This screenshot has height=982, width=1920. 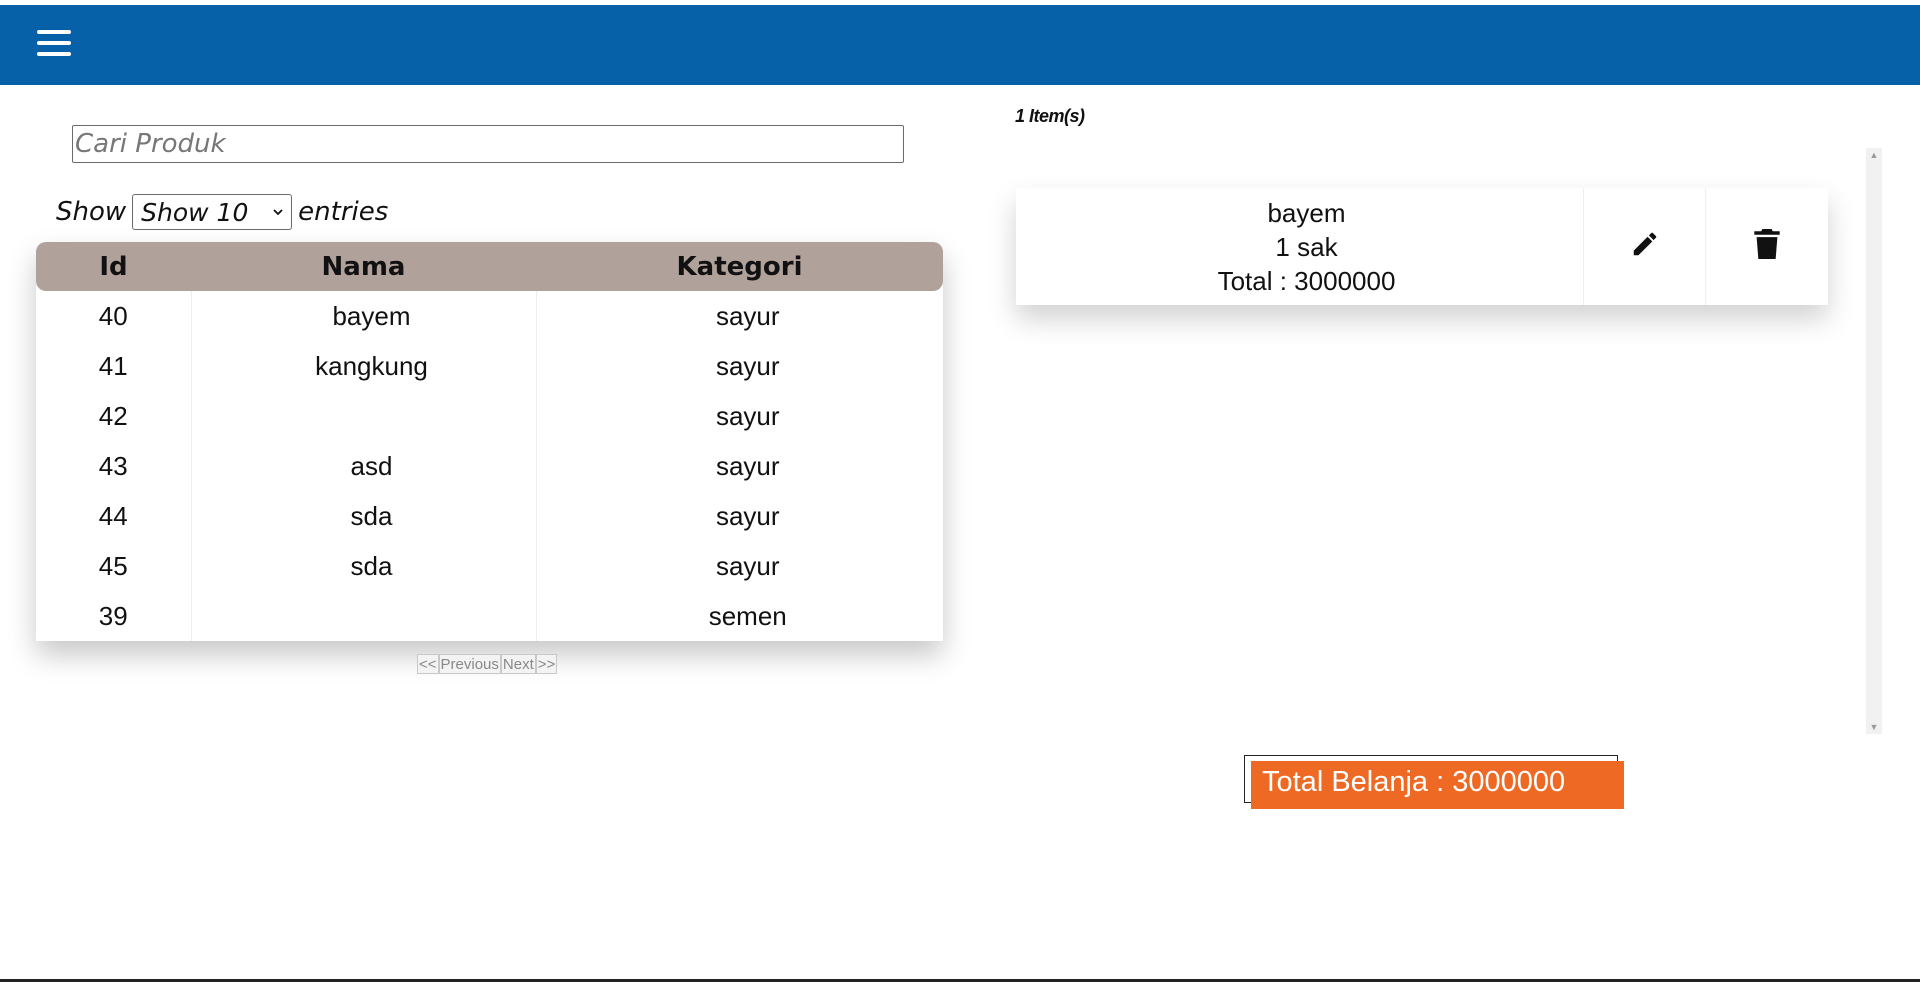 What do you see at coordinates (371, 465) in the screenshot?
I see `cell-nama-text: asd` at bounding box center [371, 465].